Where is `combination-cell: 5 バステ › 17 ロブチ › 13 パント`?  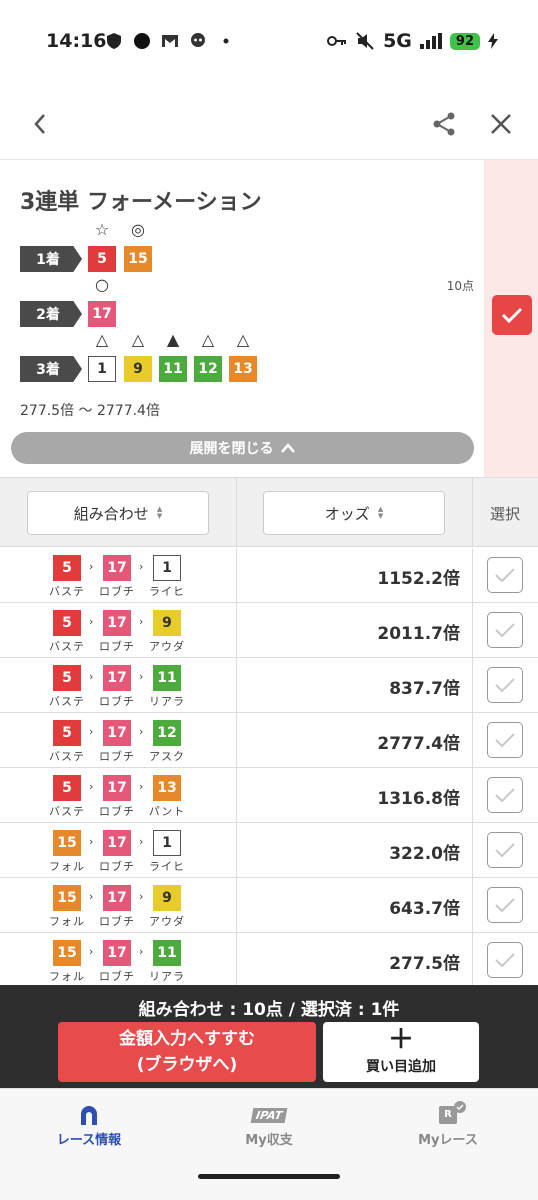 combination-cell: 5 バステ › 17 ロブチ › 13 パント is located at coordinates (118, 795).